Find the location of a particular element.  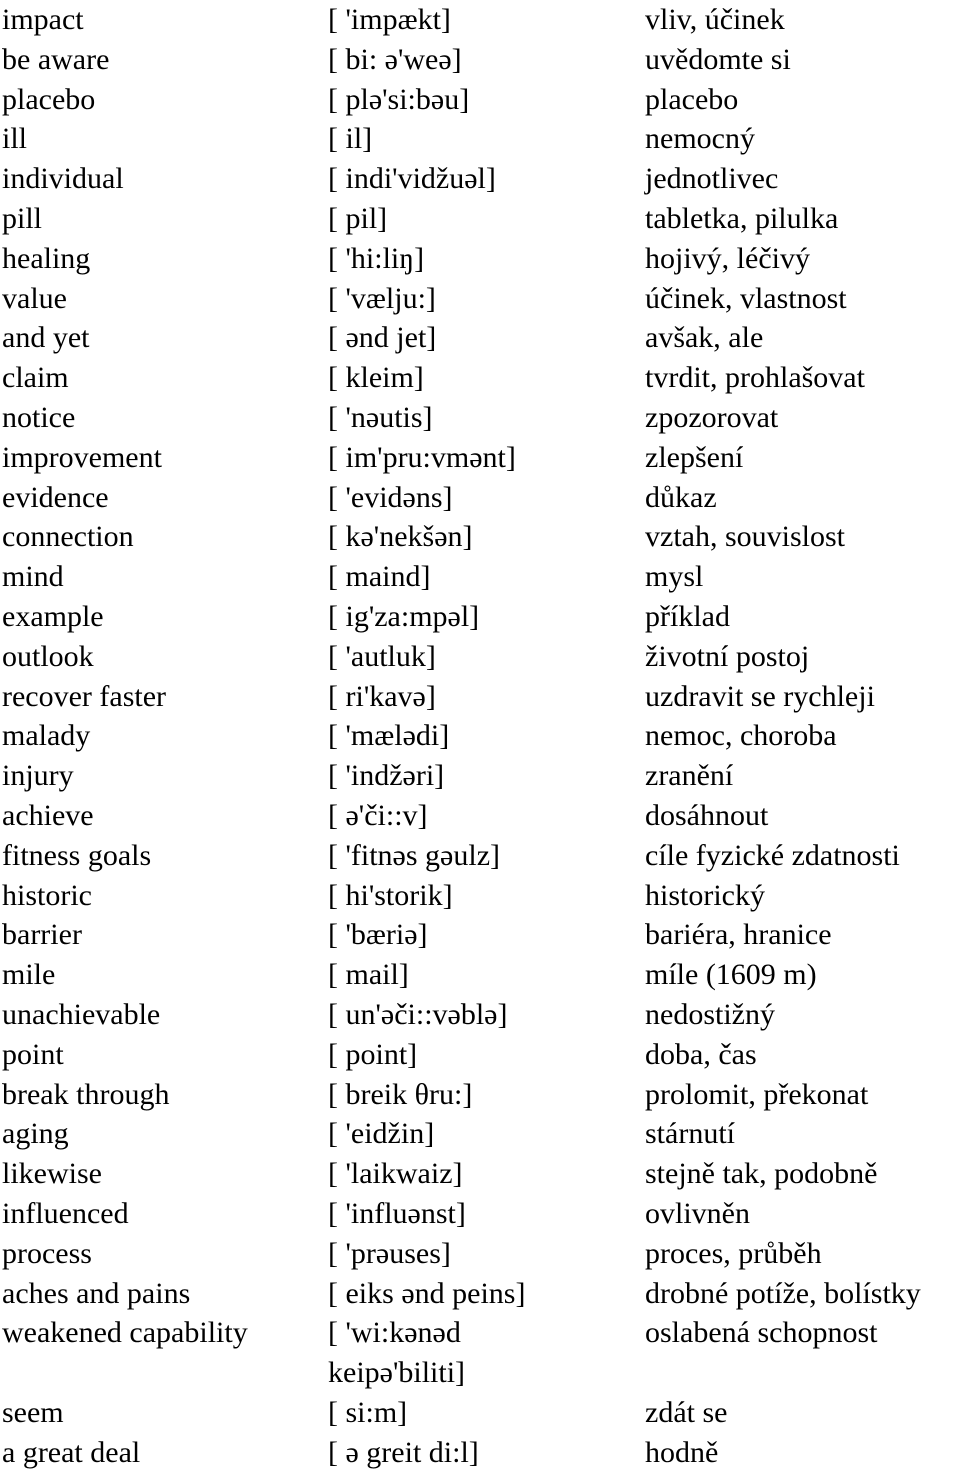

translation-text: cíle fyzické zdatnosti is located at coordinates (772, 855).